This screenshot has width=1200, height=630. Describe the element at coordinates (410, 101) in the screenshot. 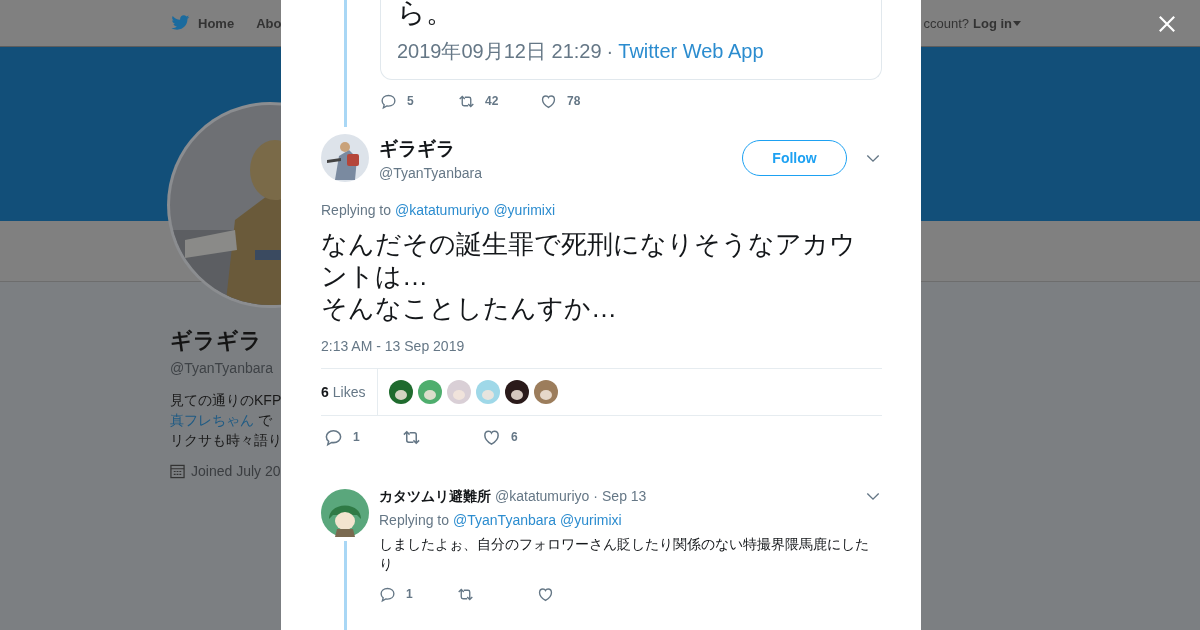

I see `reply-count: 5` at that location.